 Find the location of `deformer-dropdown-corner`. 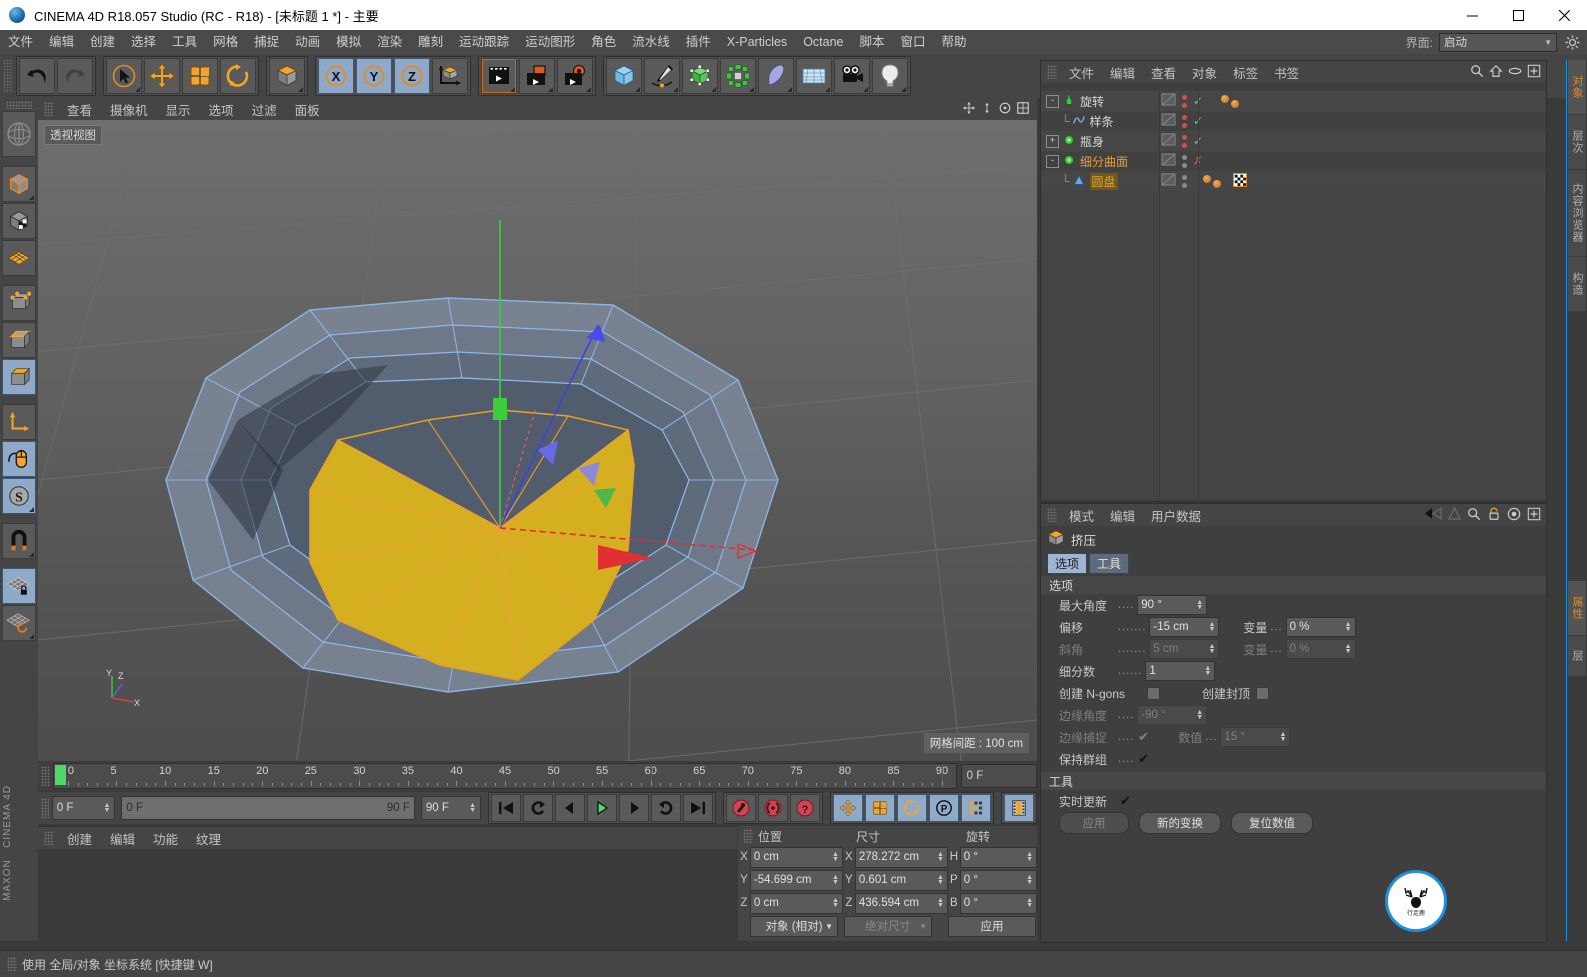

deformer-dropdown-corner is located at coordinates (789, 89).